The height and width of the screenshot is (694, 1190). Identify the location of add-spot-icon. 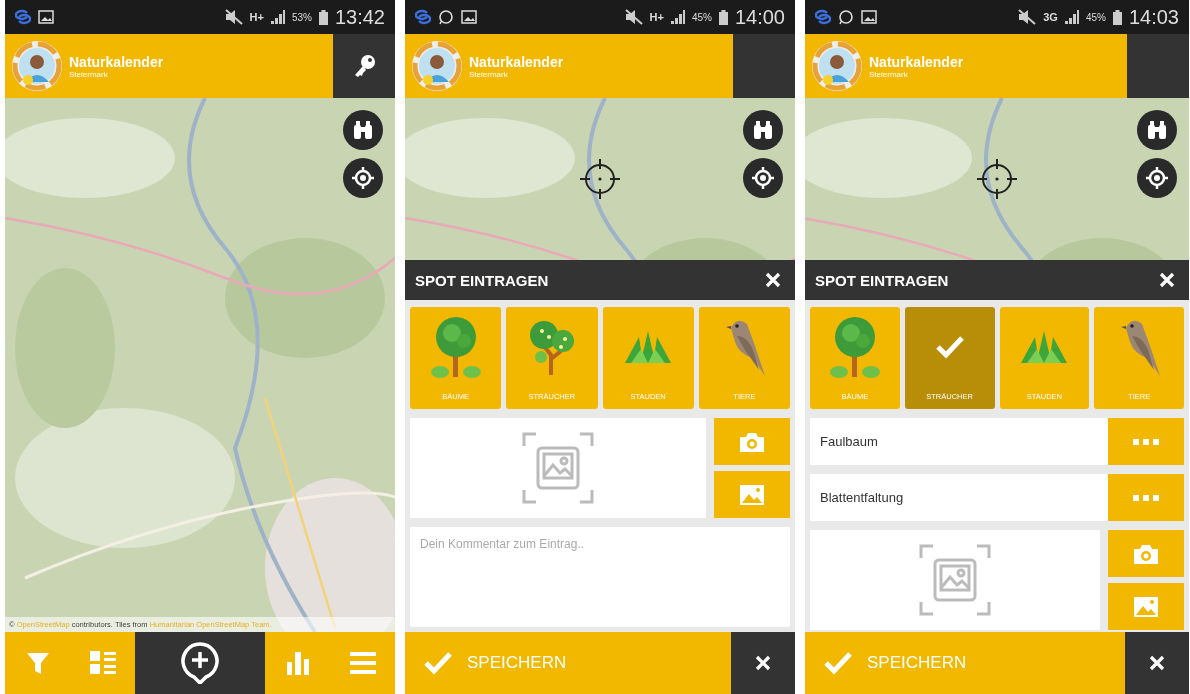
(200, 663).